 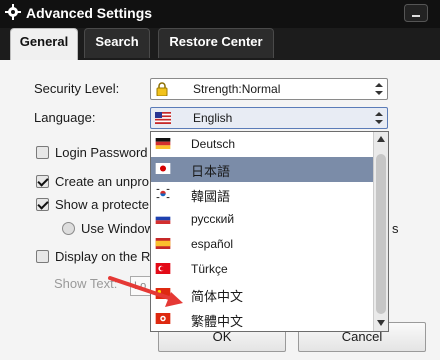 I want to click on lock-icon, so click(x=162, y=89).